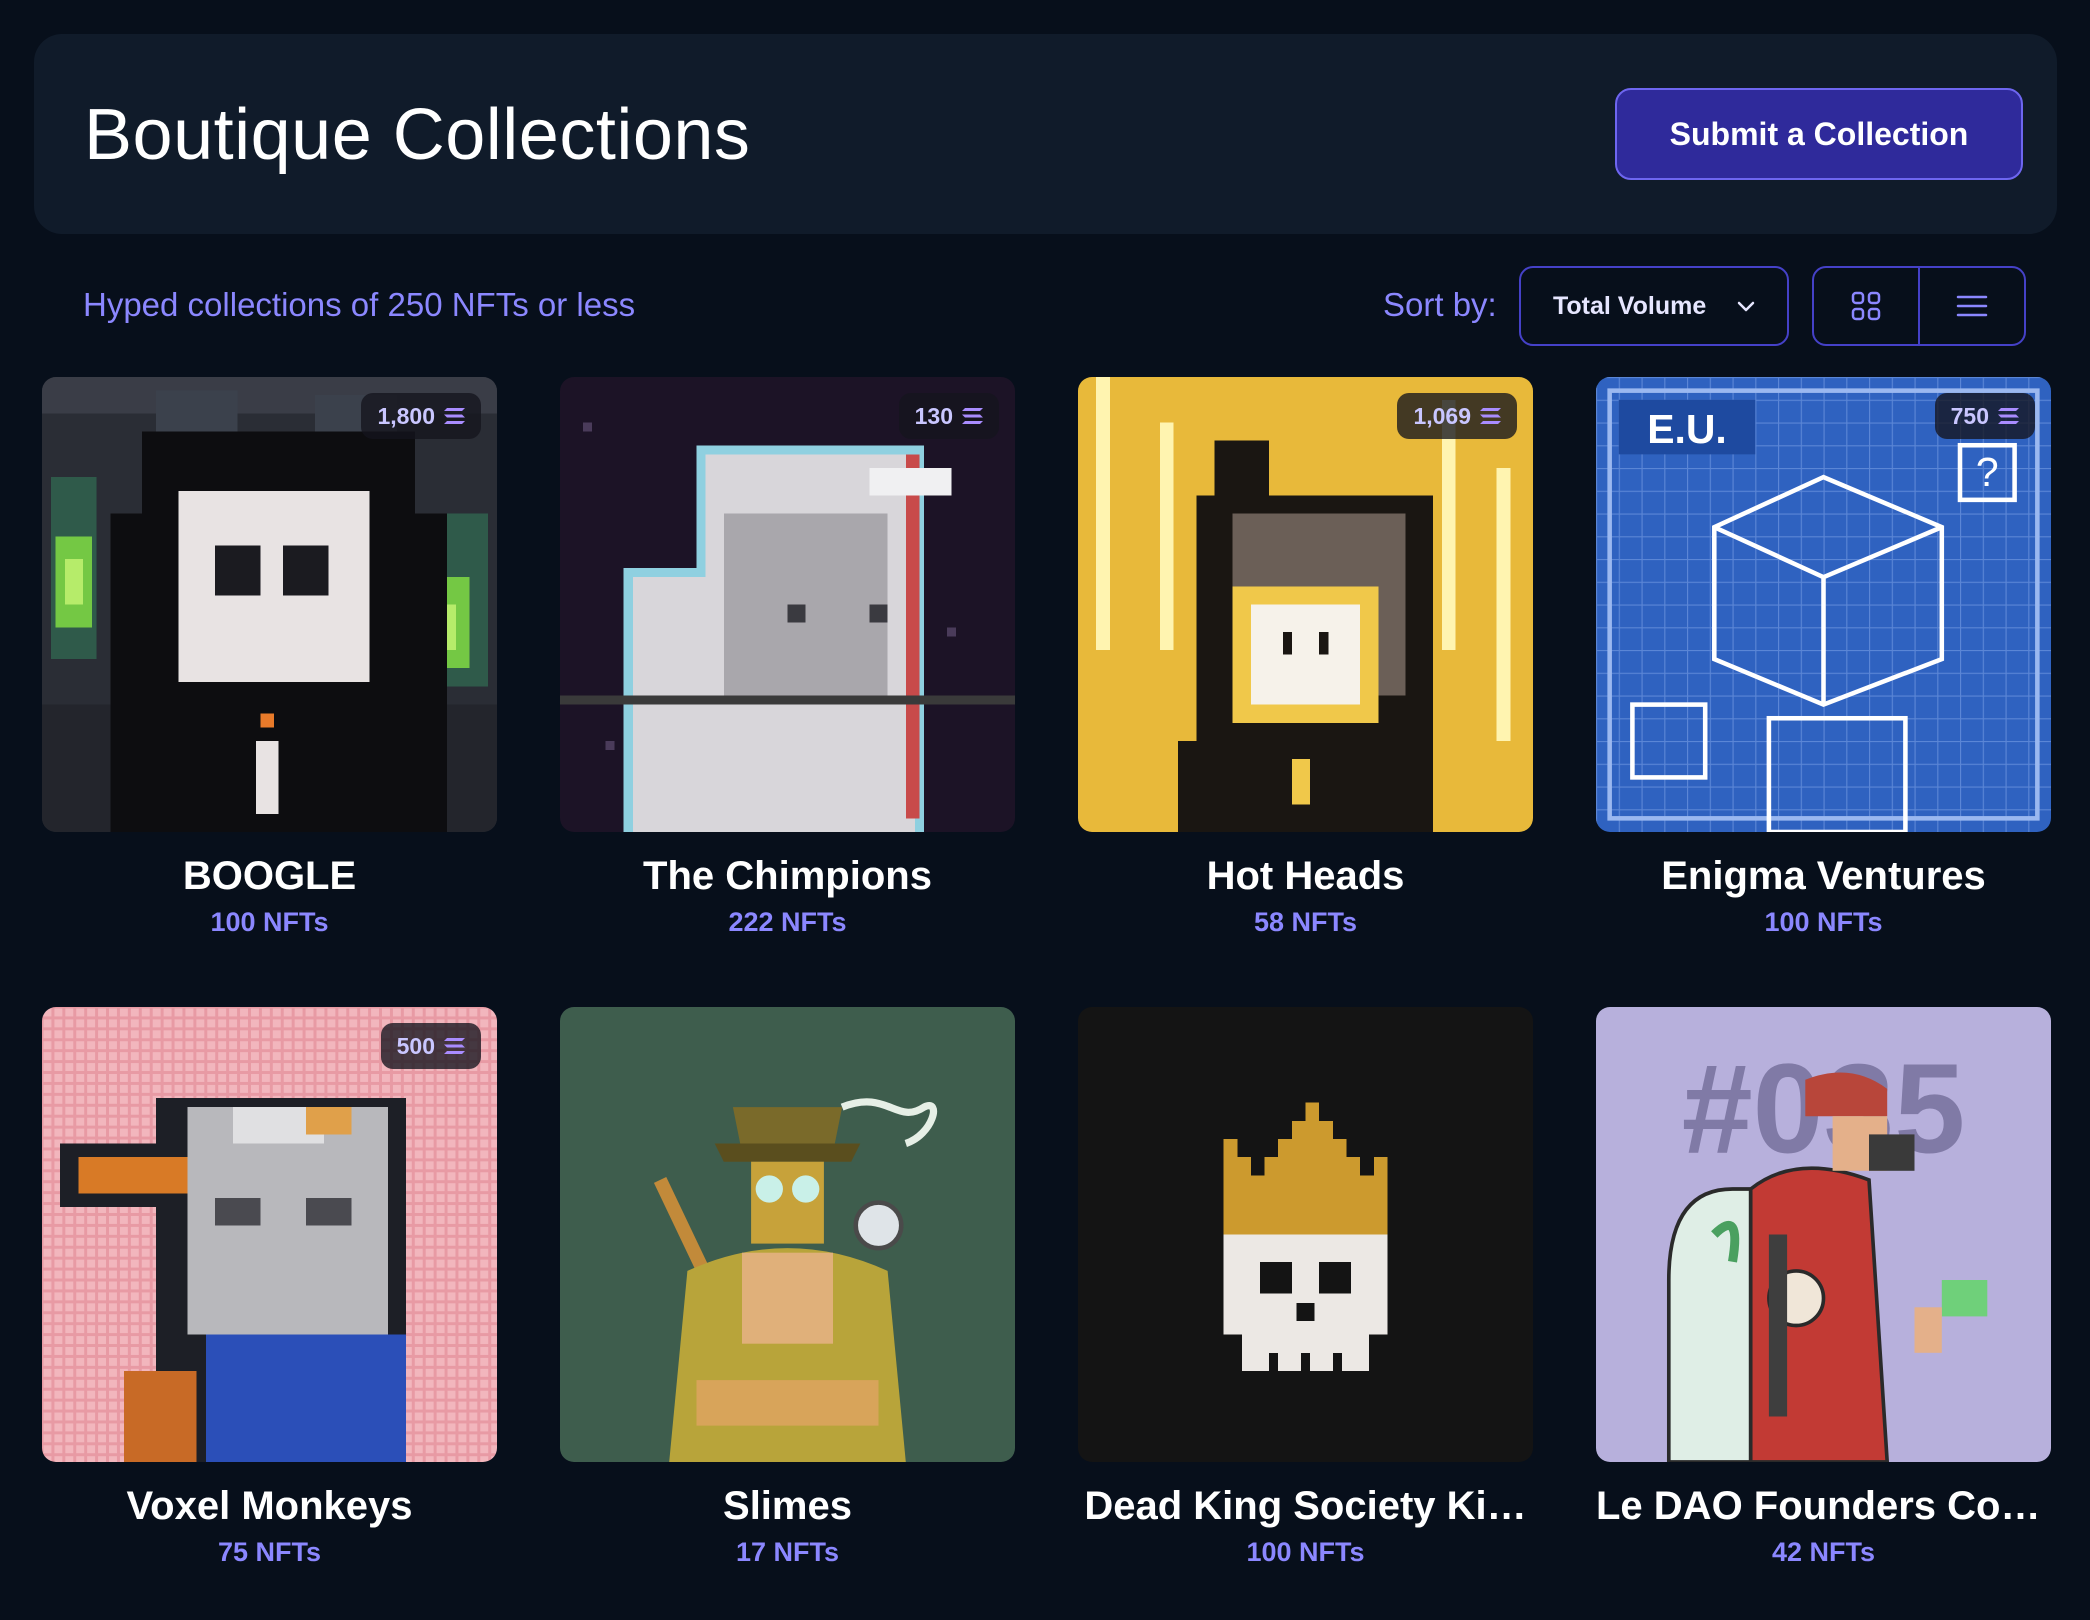 The width and height of the screenshot is (2090, 1620). What do you see at coordinates (1305, 922) in the screenshot?
I see `collection-count: 58 NFTs` at bounding box center [1305, 922].